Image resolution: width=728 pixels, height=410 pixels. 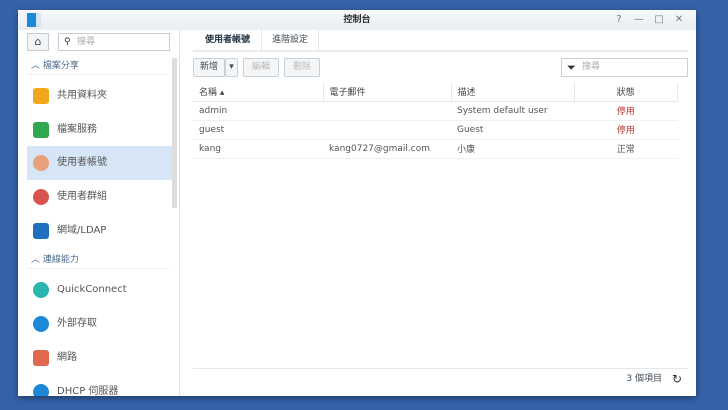 What do you see at coordinates (639, 20) in the screenshot?
I see `minimize-icon: —` at bounding box center [639, 20].